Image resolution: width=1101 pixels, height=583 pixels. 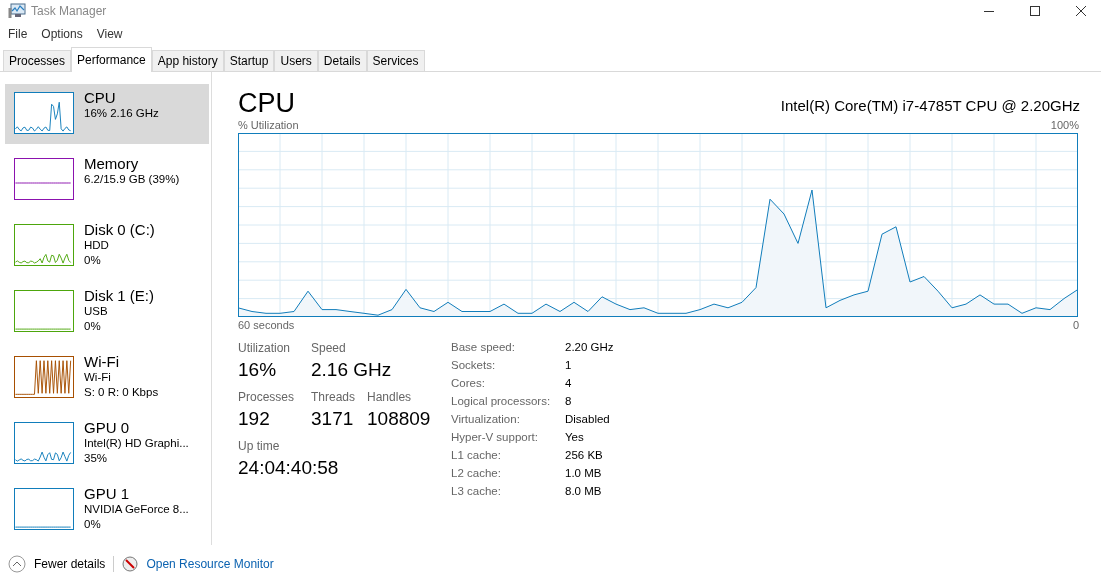 What do you see at coordinates (210, 564) in the screenshot?
I see `resource-monitor-link: Open Resource Monitor` at bounding box center [210, 564].